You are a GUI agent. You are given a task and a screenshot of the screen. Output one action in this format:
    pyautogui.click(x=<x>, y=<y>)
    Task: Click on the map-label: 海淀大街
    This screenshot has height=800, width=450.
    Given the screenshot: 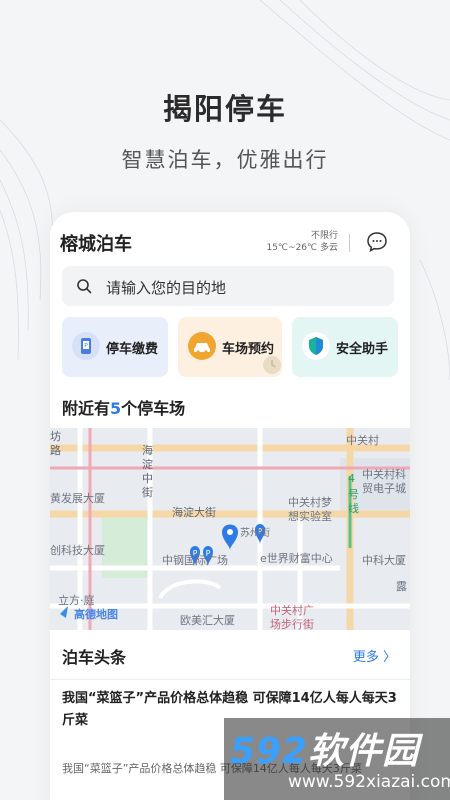 What is the action you would take?
    pyautogui.click(x=194, y=512)
    